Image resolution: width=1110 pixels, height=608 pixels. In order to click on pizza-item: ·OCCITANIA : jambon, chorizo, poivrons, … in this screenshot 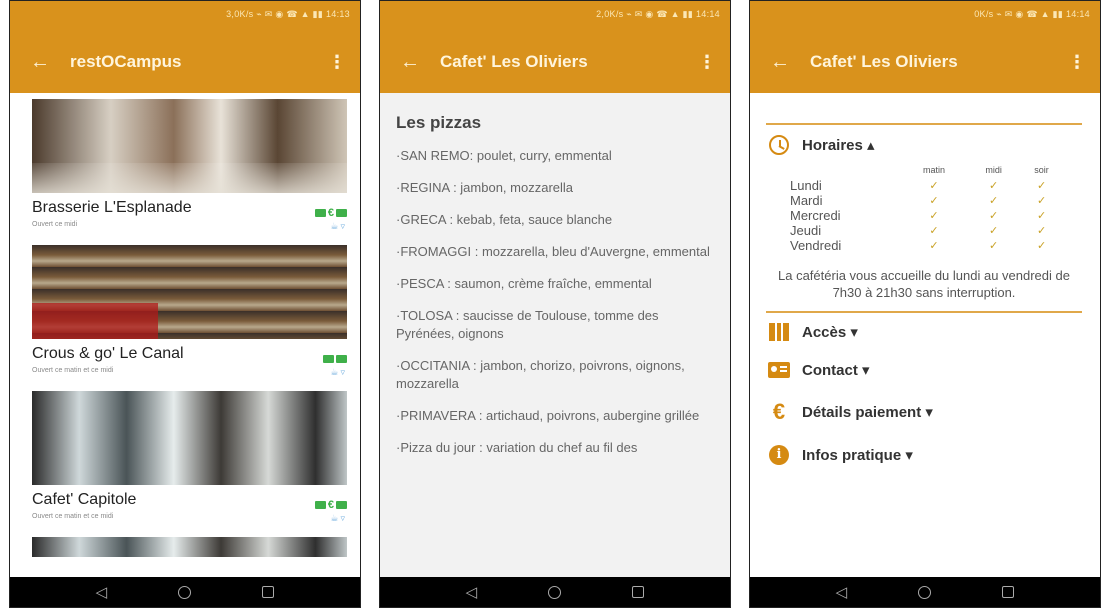, I will do `click(540, 374)`.